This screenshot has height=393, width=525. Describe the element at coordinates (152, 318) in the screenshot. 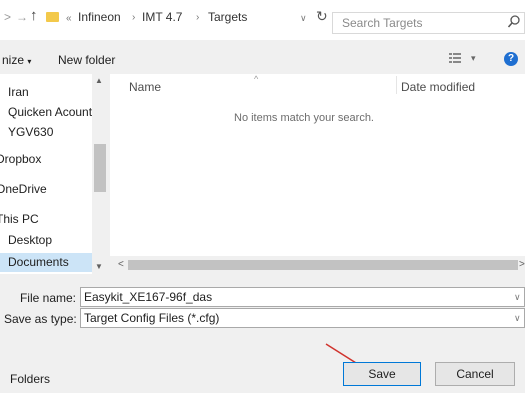

I see `save-as-type-value: Target Config Files (*.cfg)` at that location.